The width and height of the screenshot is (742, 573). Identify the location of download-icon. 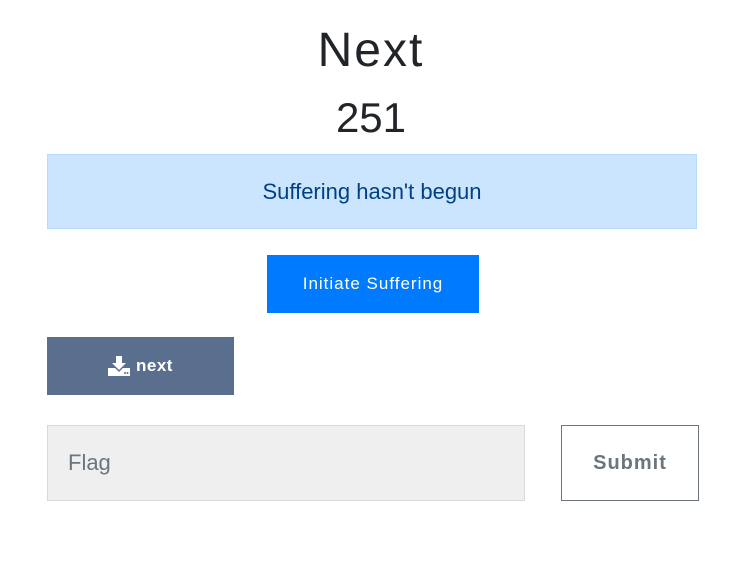
(119, 366).